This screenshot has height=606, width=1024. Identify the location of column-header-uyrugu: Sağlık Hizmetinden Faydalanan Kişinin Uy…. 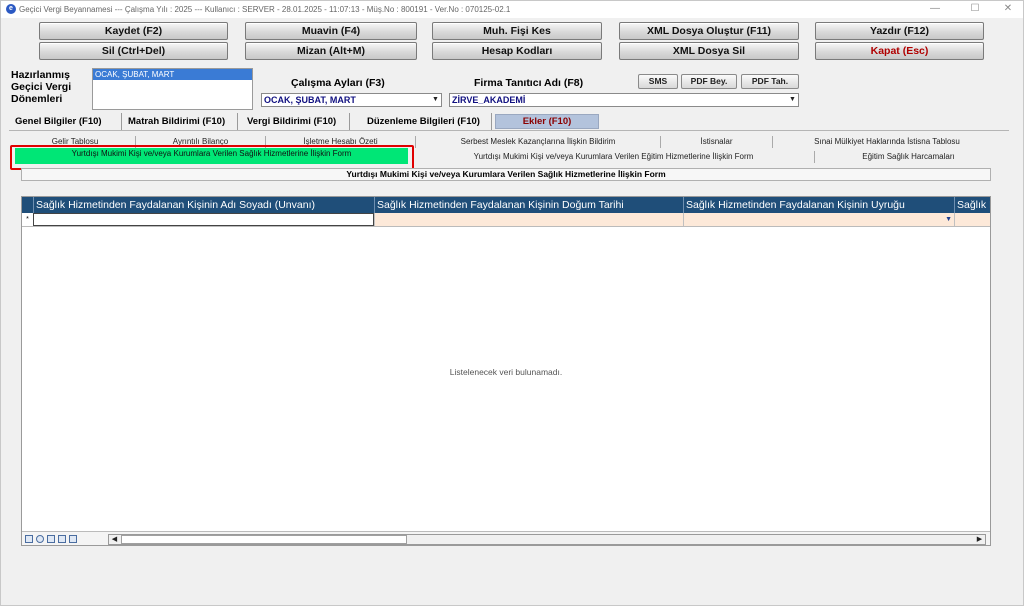
(818, 205).